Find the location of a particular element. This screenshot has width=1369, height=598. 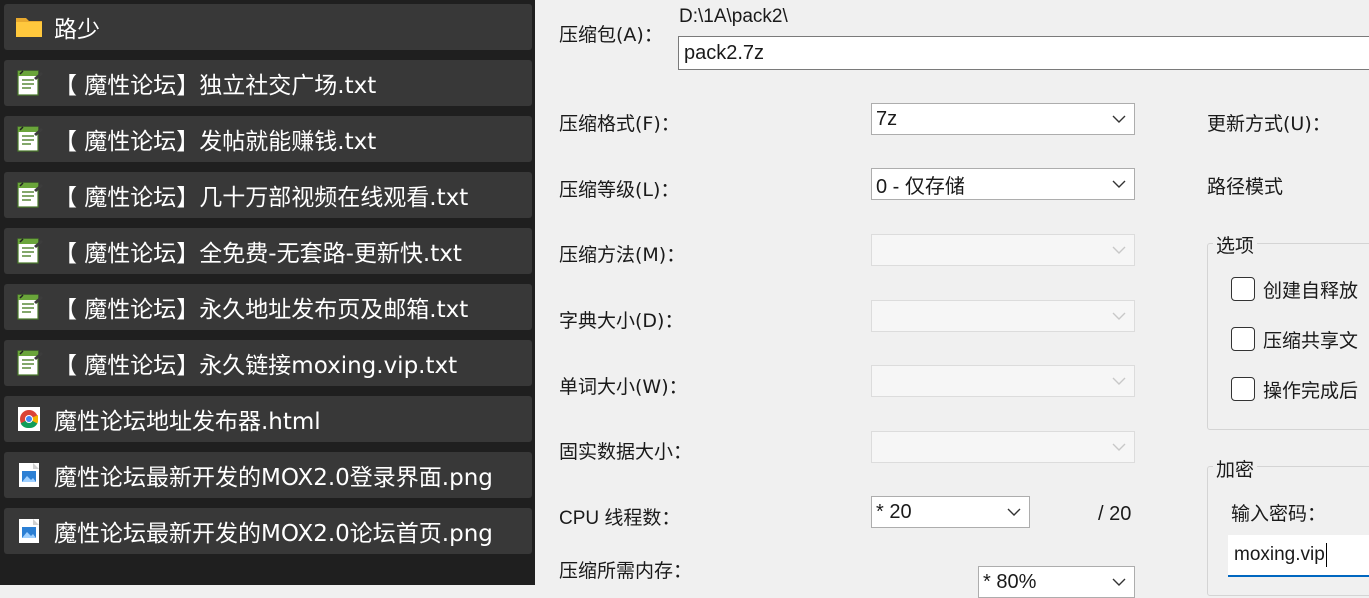

archive-name-value: pack2.7z is located at coordinates (724, 52).